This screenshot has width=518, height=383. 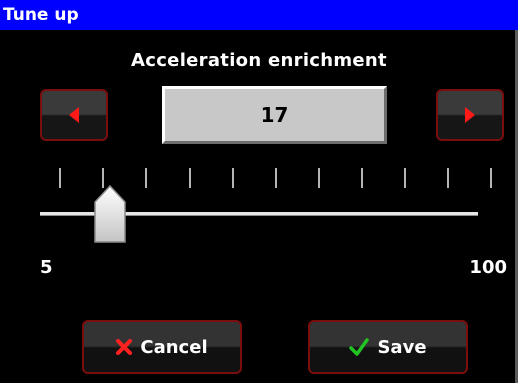 I want to click on decrease-button, so click(x=74, y=115).